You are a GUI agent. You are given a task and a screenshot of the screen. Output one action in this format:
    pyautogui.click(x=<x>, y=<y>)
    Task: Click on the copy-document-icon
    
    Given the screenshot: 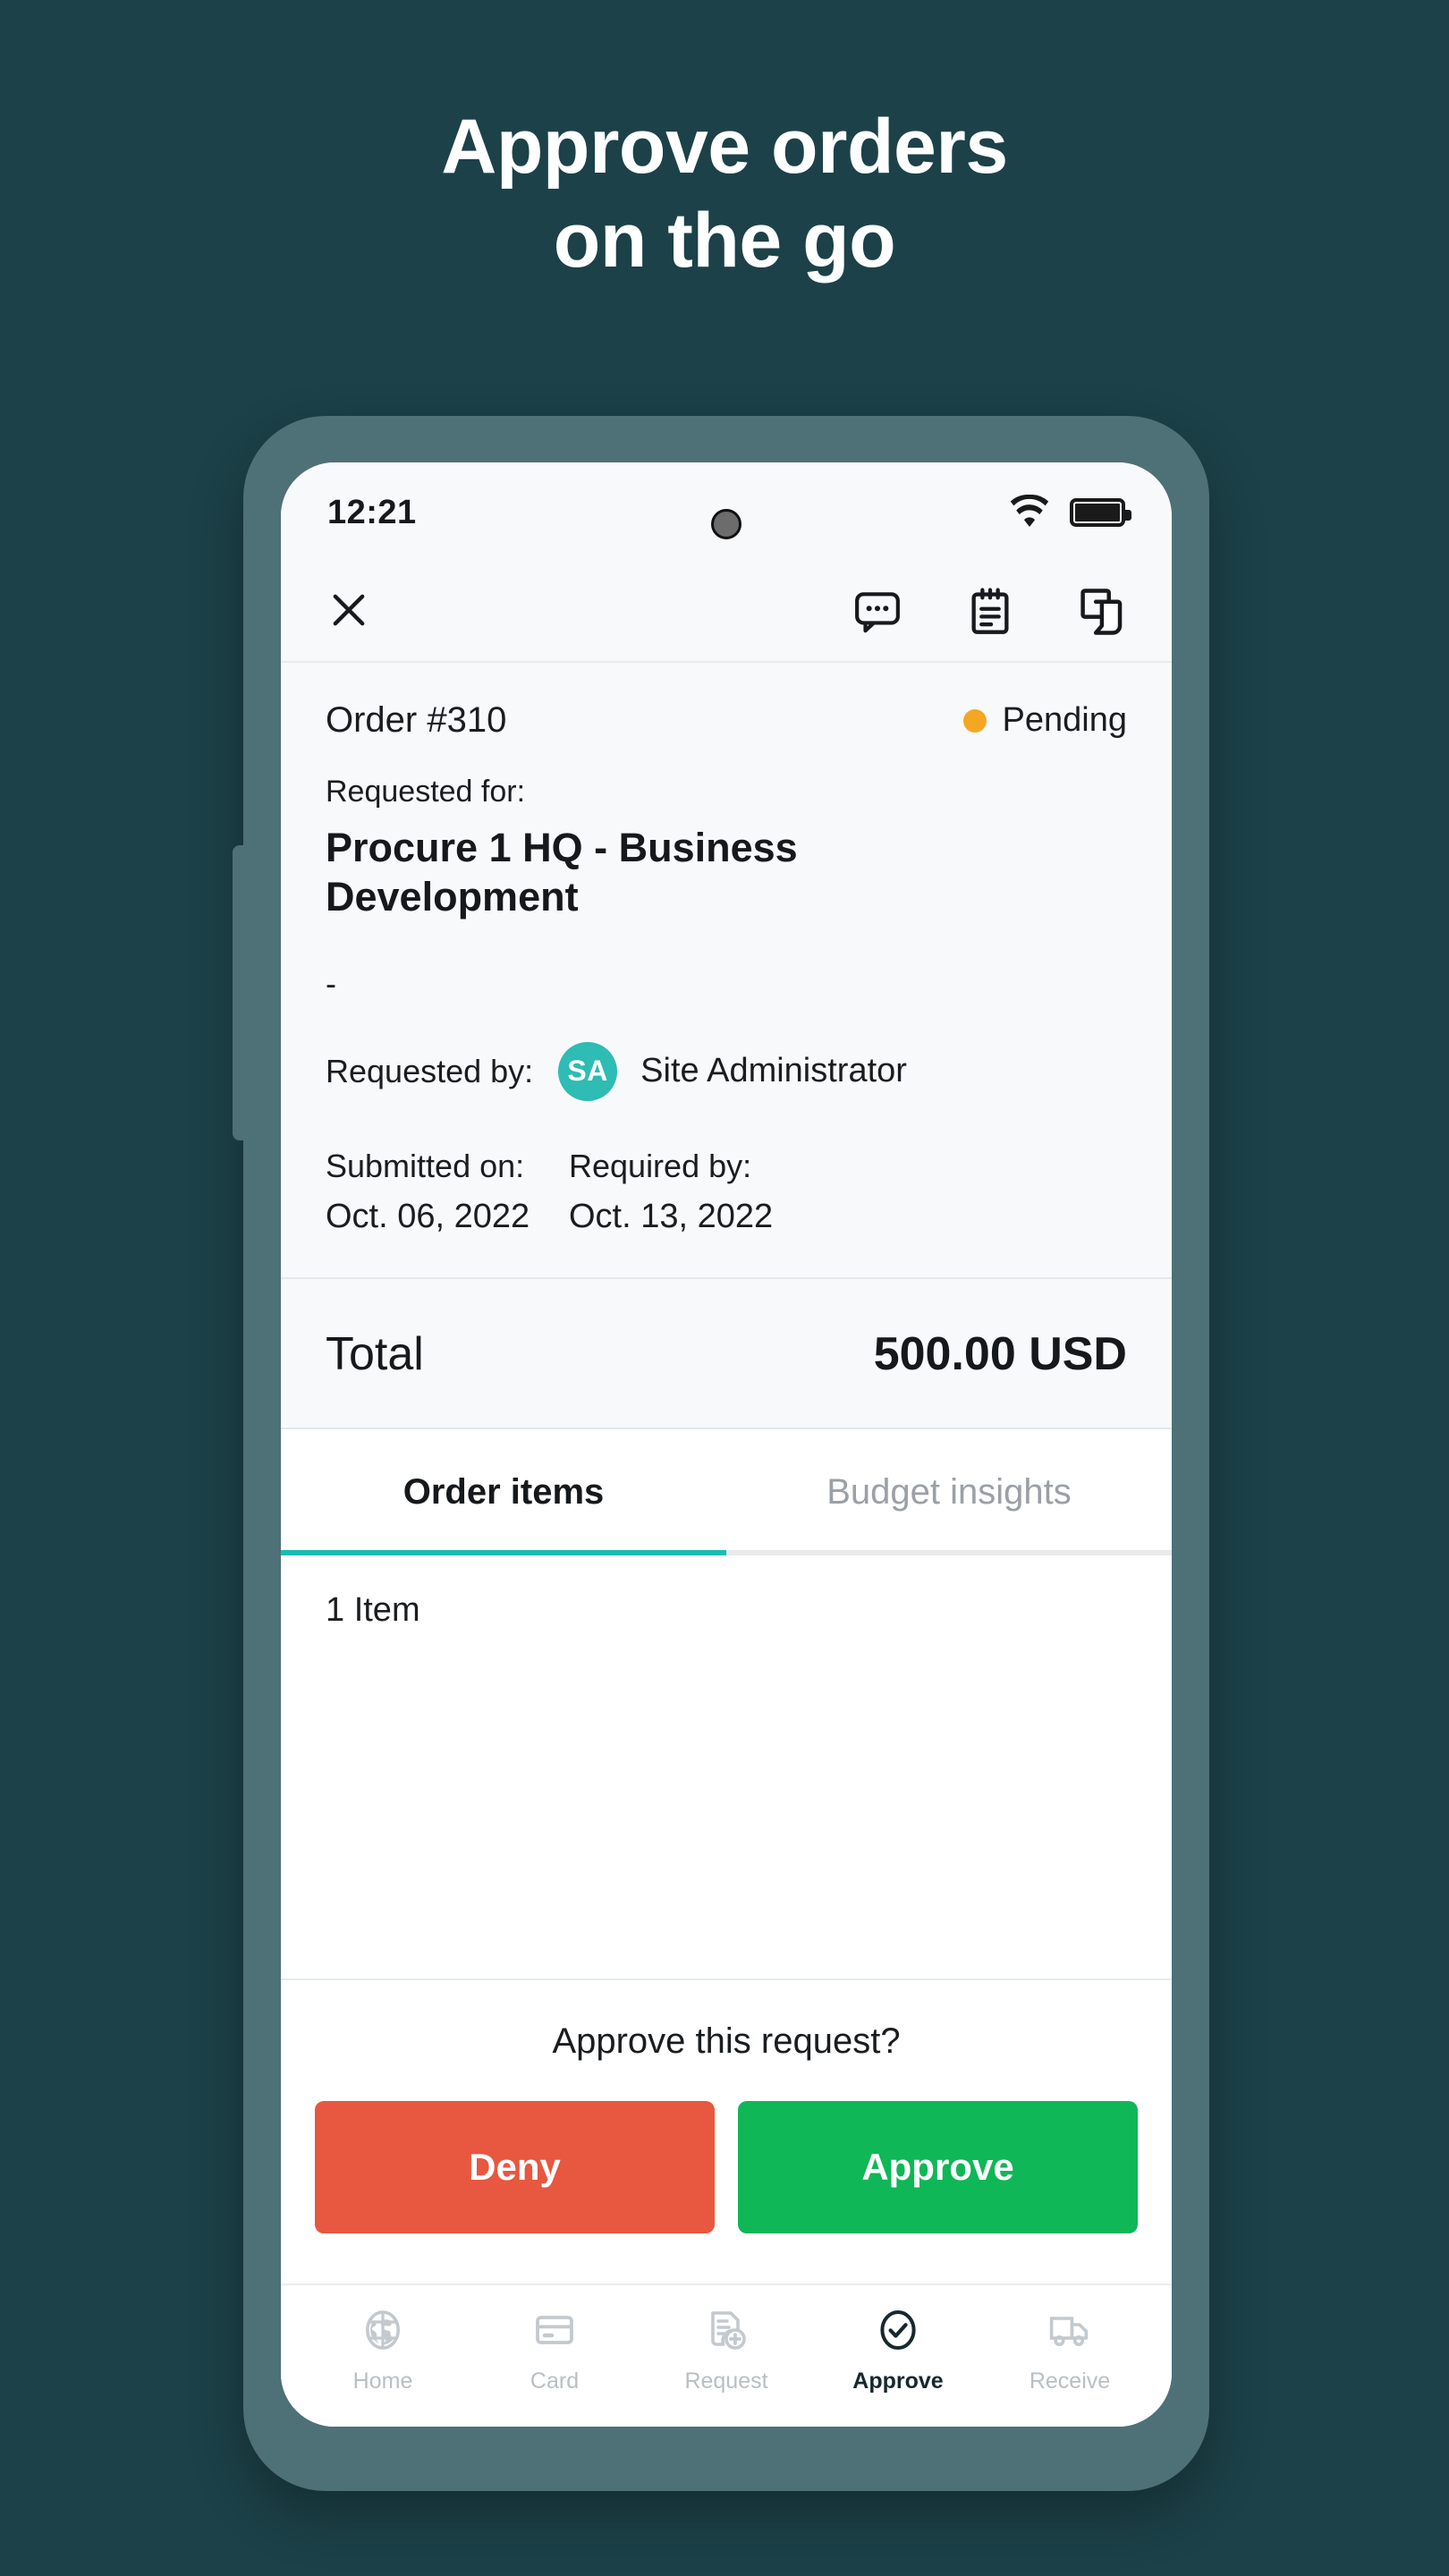 What is the action you would take?
    pyautogui.click(x=1103, y=612)
    